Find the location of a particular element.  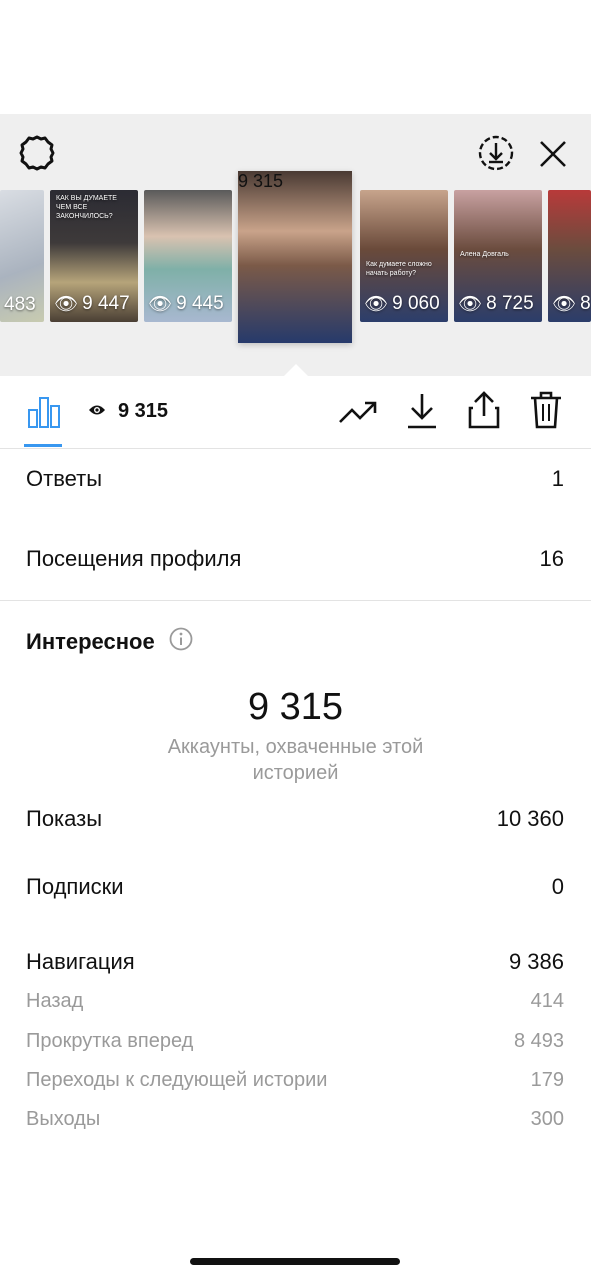

story-toolbar: 9 315 is located at coordinates (295, 412).